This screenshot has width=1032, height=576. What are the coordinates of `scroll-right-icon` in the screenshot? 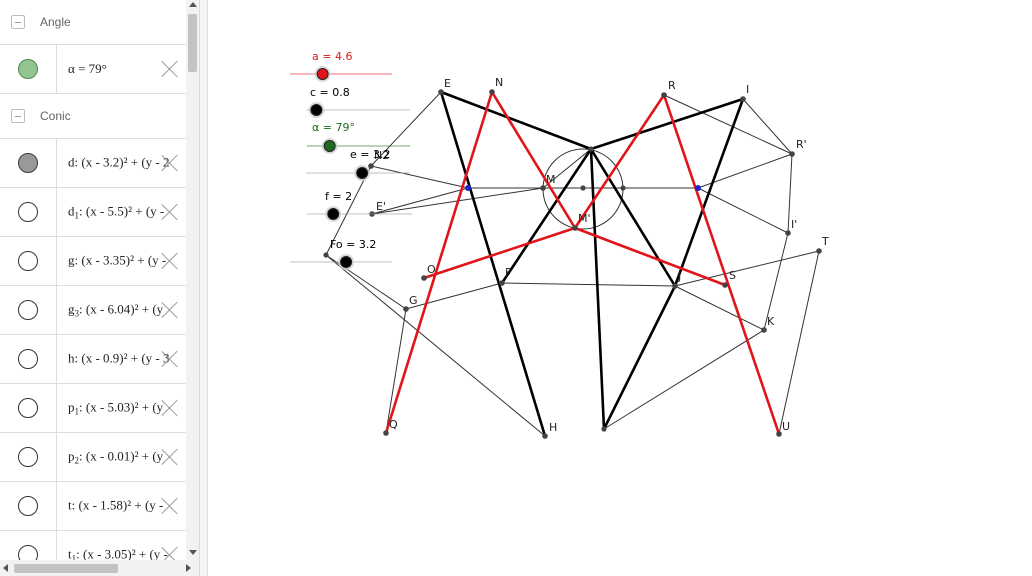 It's located at (188, 568).